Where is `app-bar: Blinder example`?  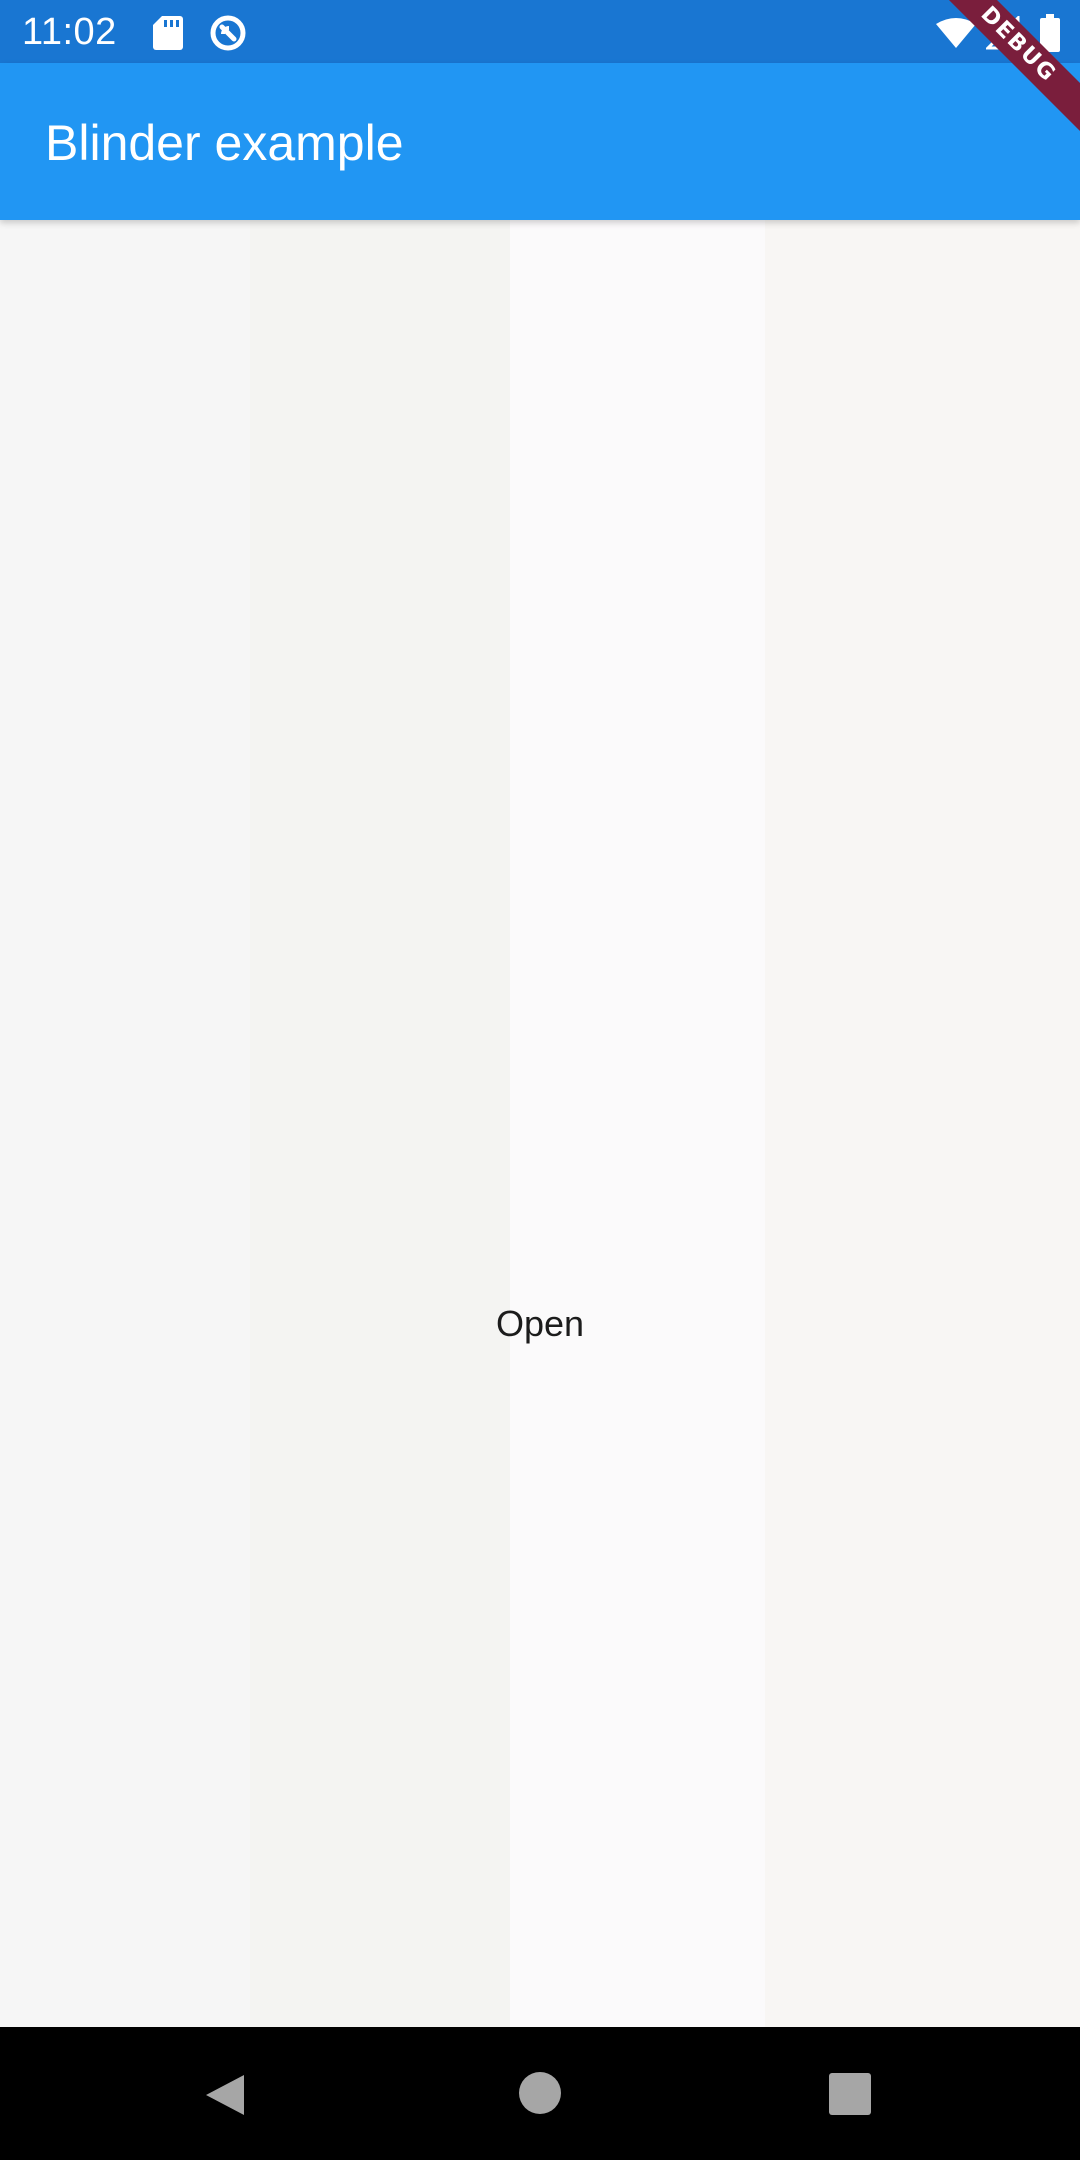
app-bar: Blinder example is located at coordinates (540, 141).